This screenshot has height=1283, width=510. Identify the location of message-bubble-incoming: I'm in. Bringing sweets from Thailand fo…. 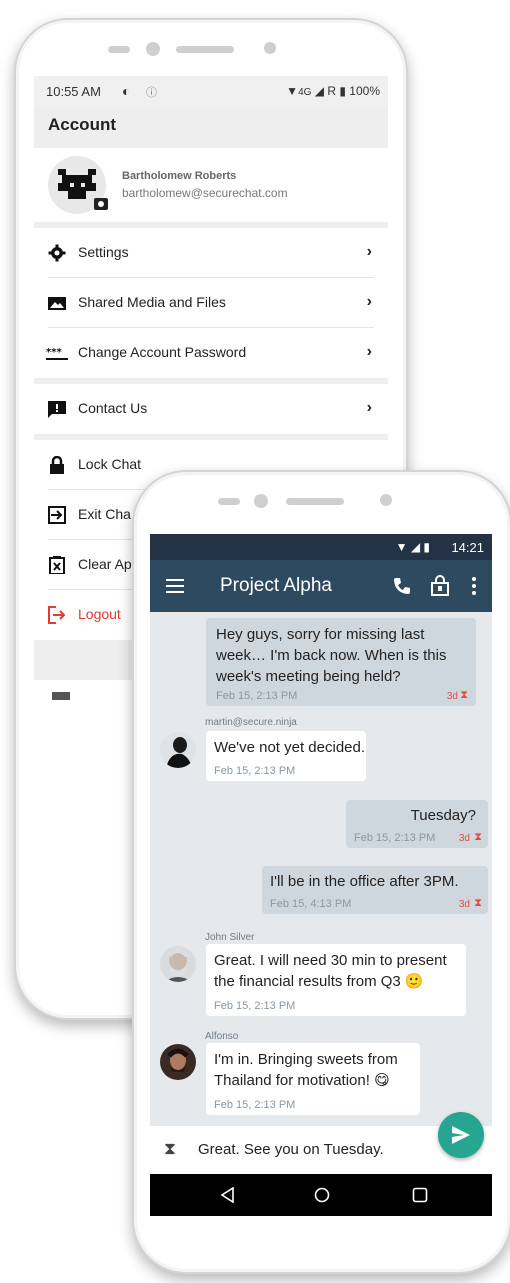
(313, 1079).